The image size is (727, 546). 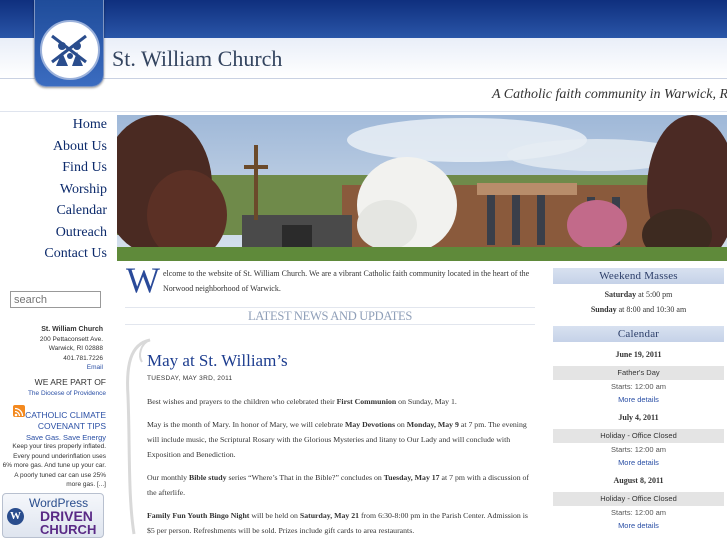 I want to click on header-band, so click(x=363, y=19).